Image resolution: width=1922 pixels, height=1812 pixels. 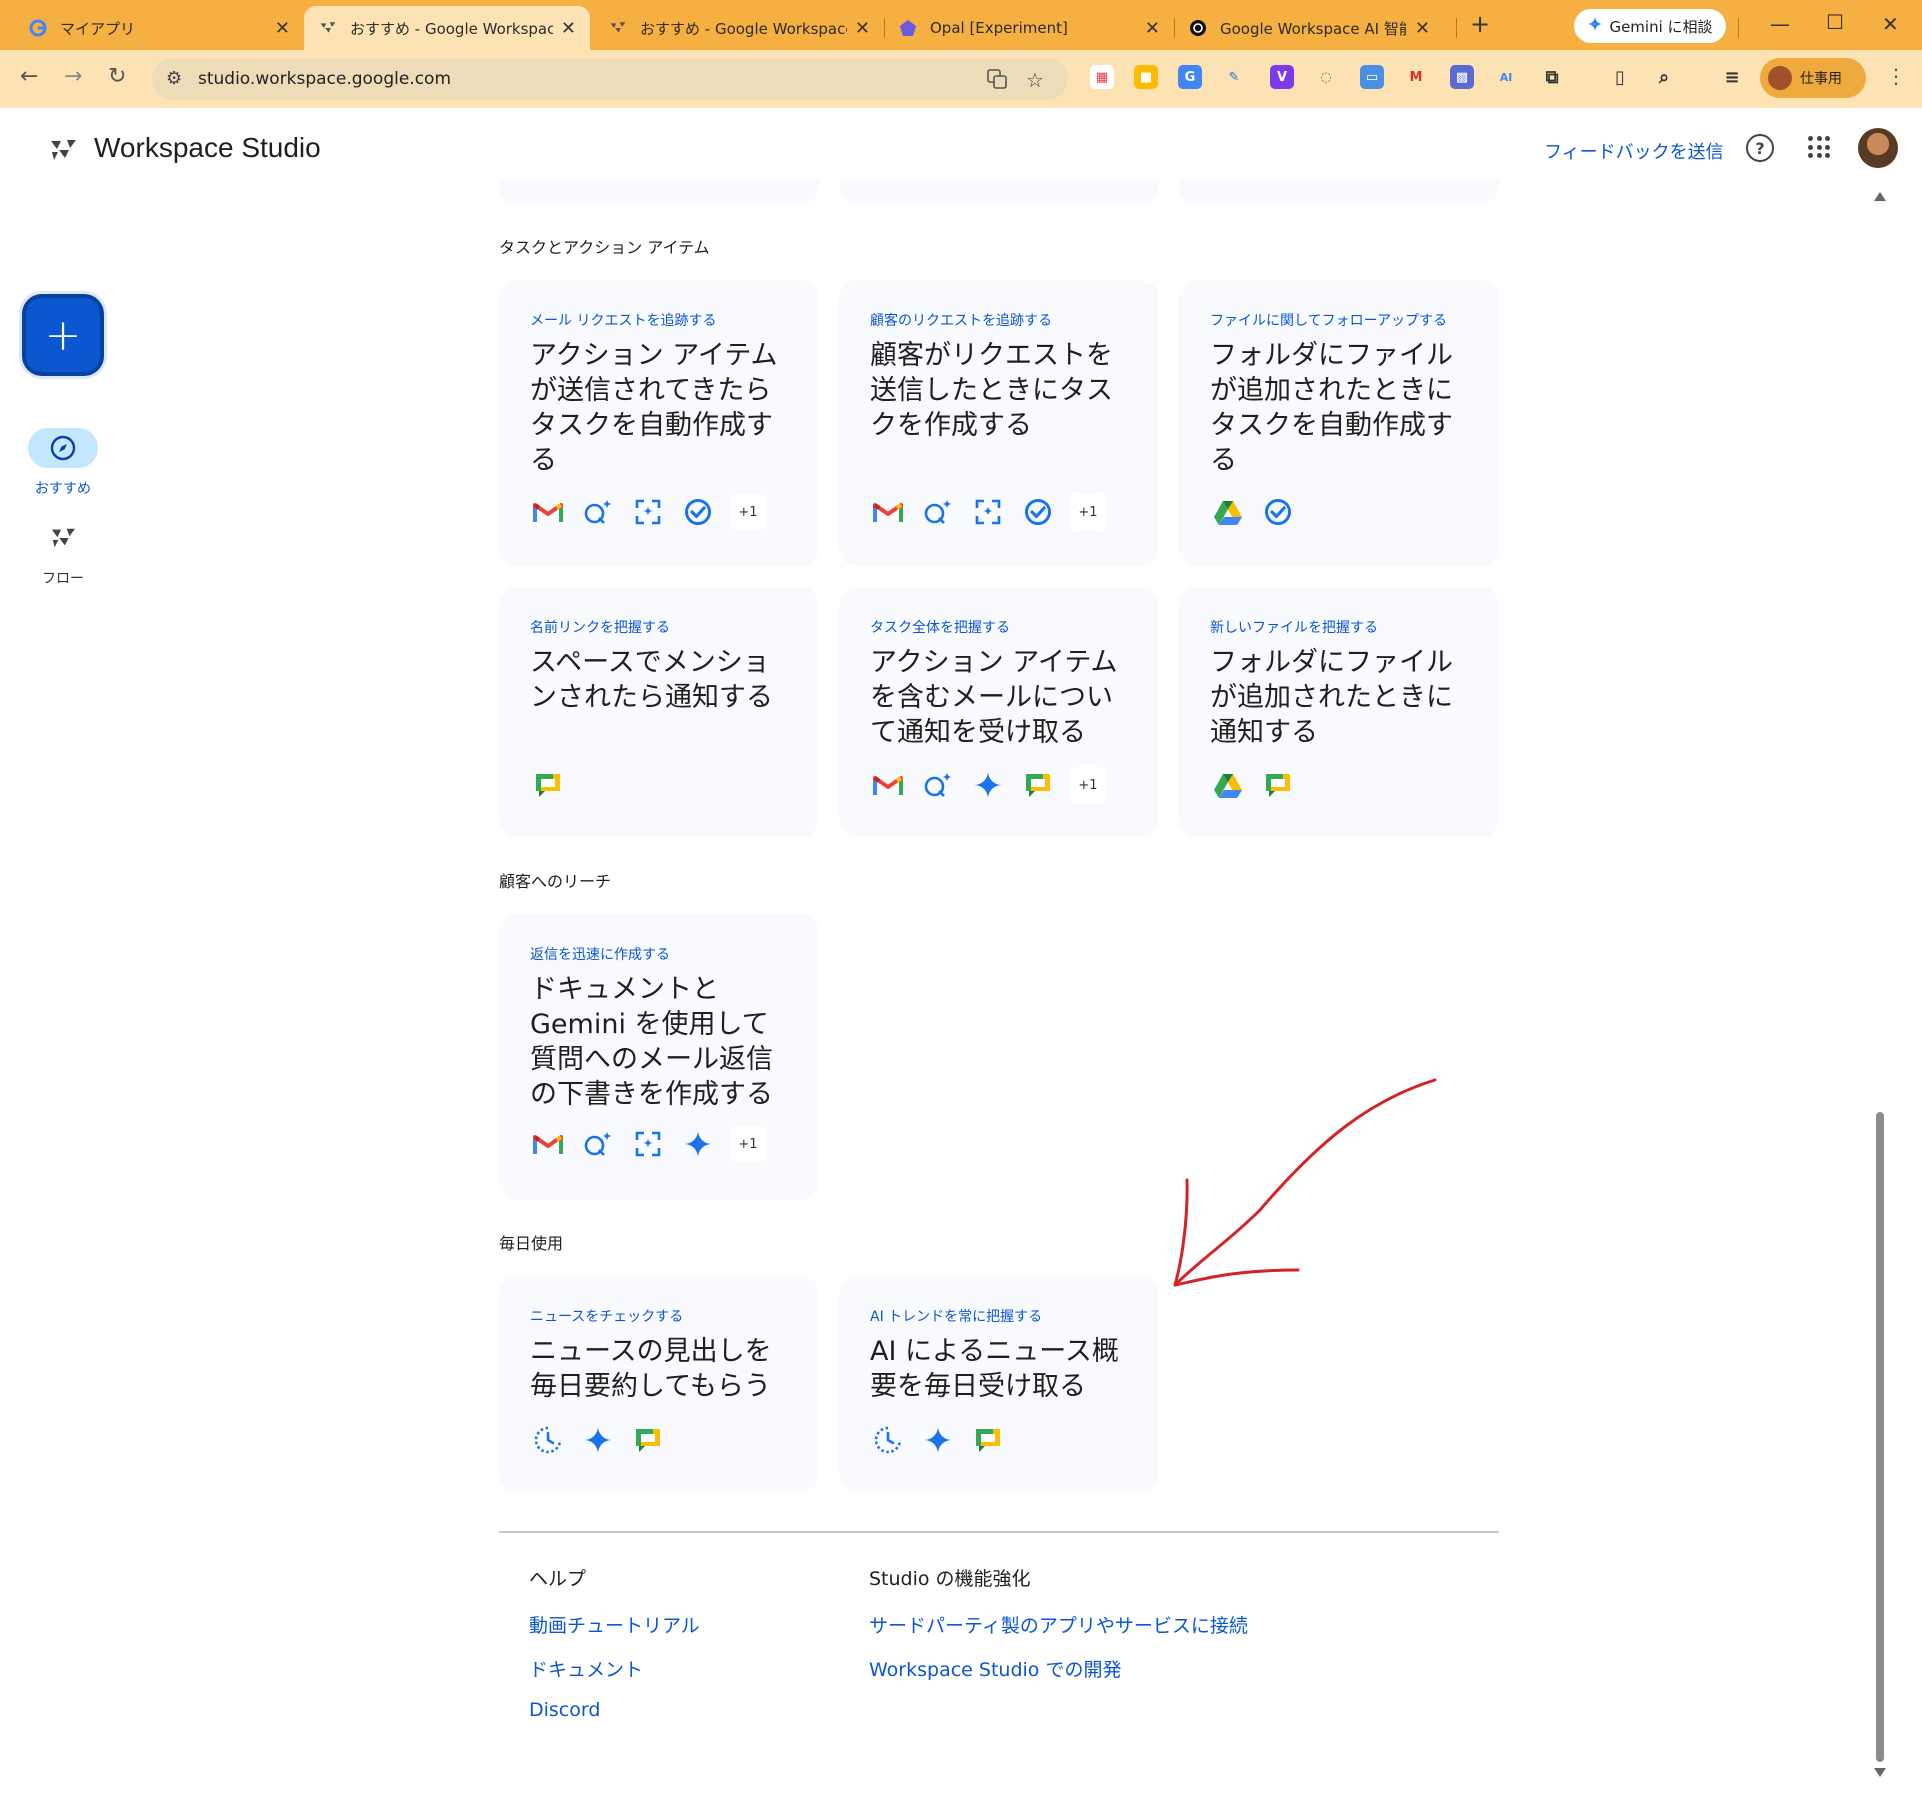 I want to click on gmail-icon, so click(x=548, y=1144).